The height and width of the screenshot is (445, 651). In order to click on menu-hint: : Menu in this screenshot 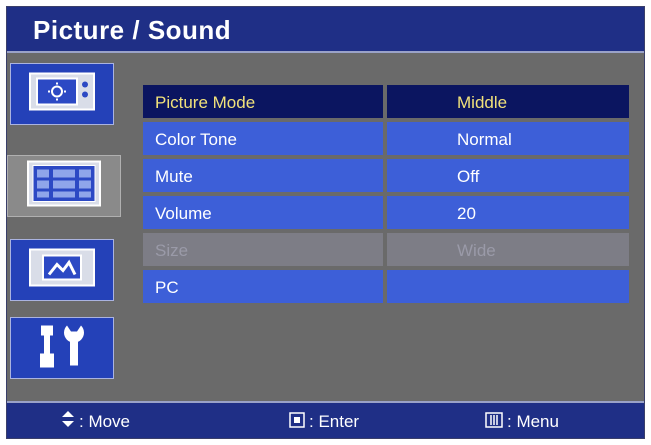, I will do `click(522, 421)`.